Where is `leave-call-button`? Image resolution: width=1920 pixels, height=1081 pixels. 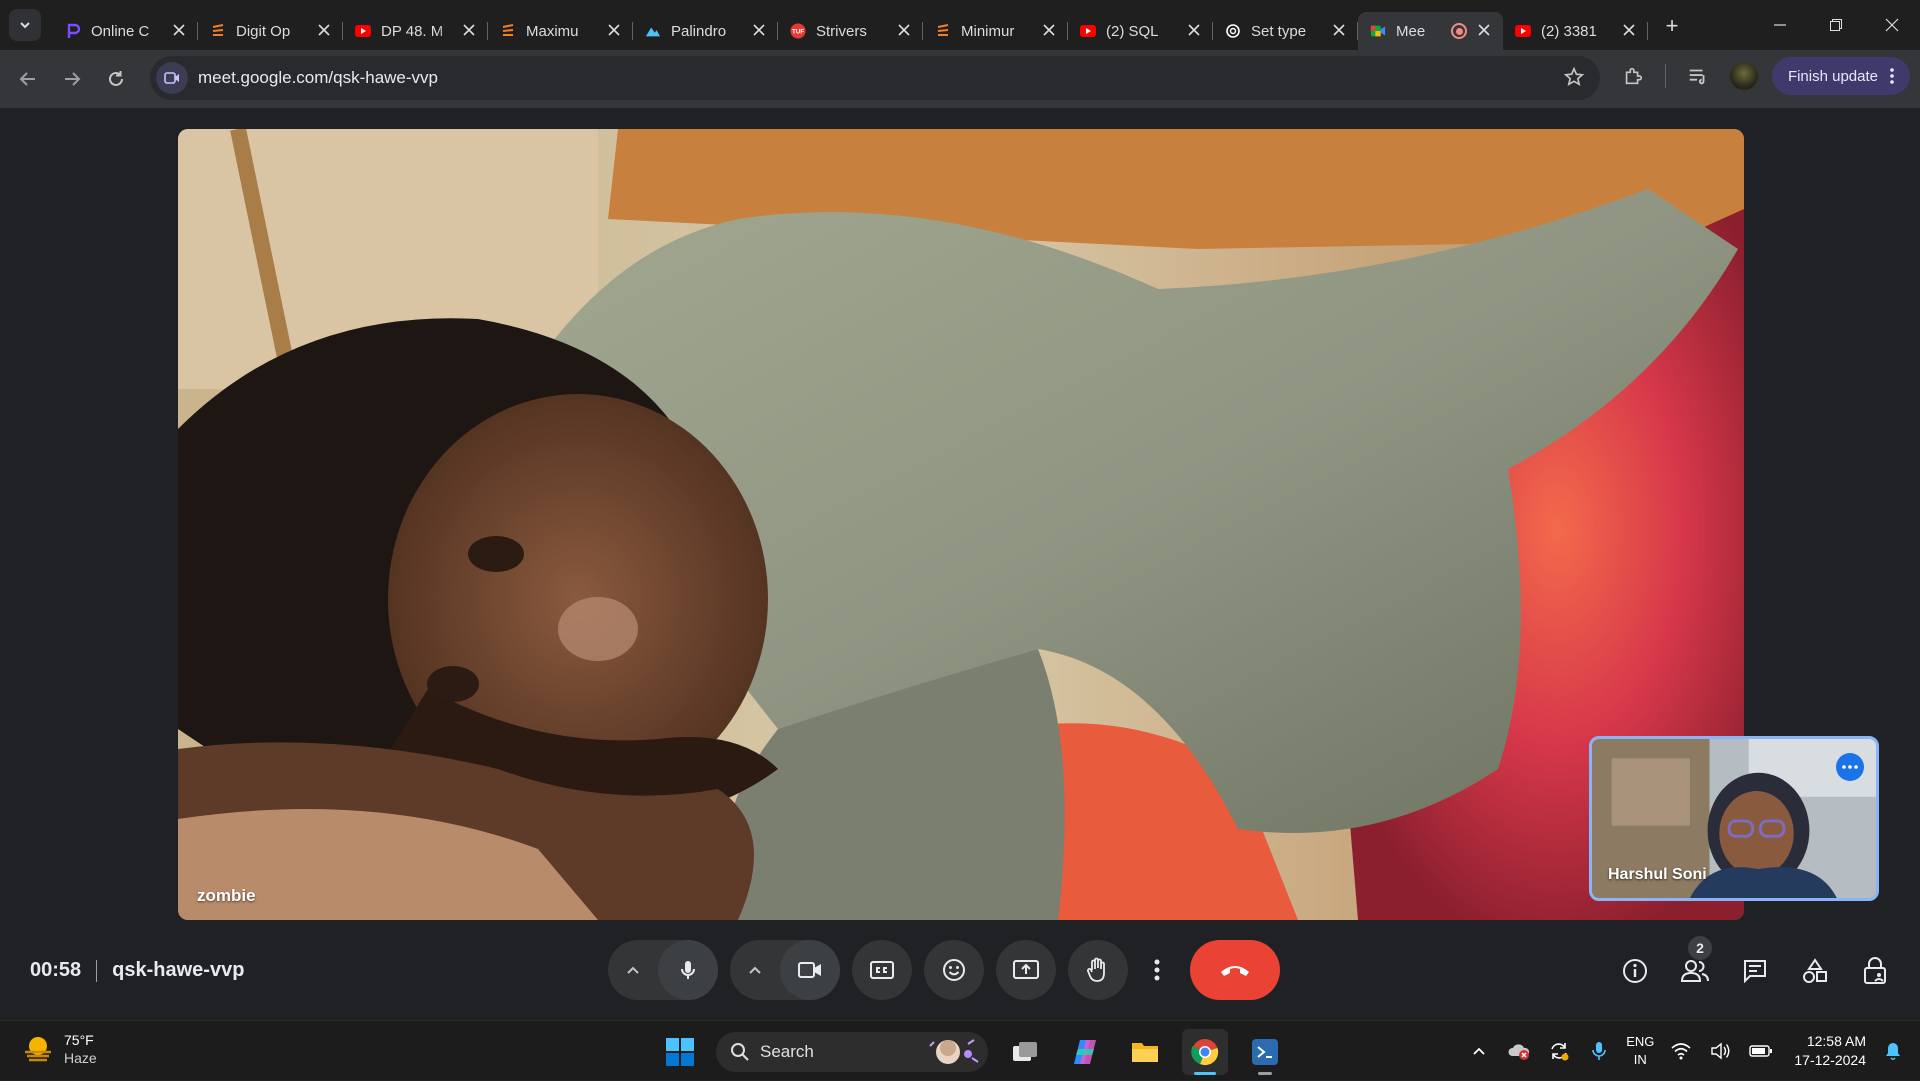 leave-call-button is located at coordinates (1235, 970).